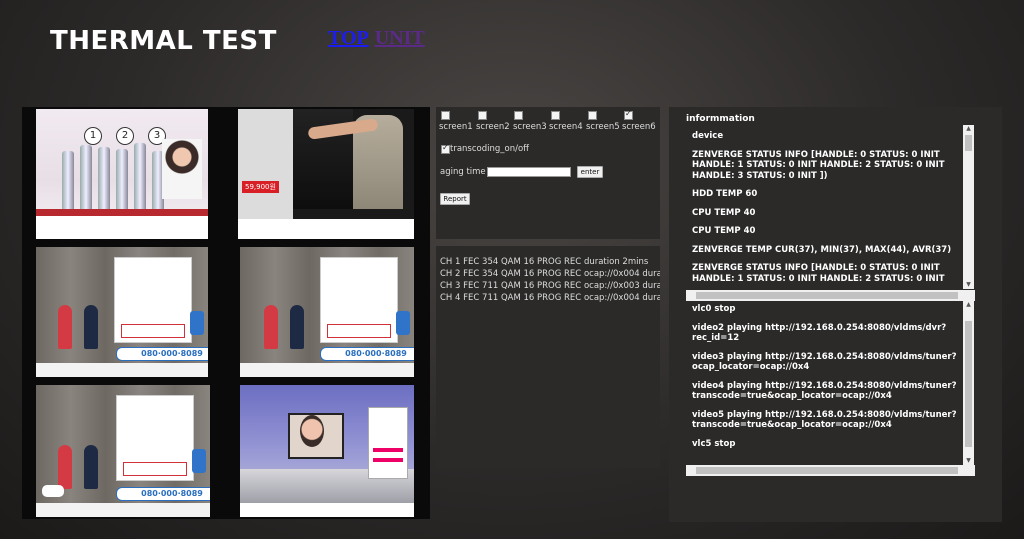 The image size is (1024, 539). What do you see at coordinates (482, 115) in the screenshot?
I see `screen2-checkbox` at bounding box center [482, 115].